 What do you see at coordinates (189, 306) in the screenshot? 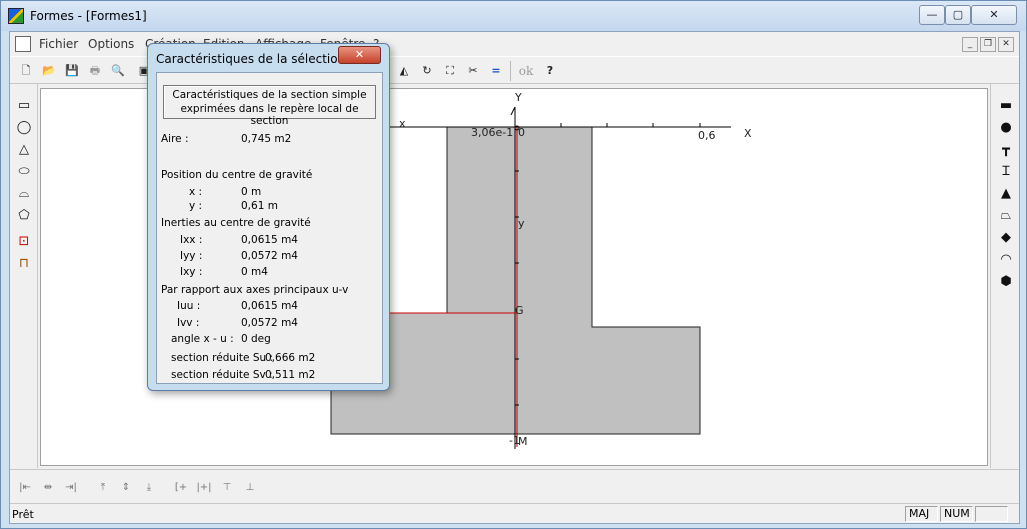
I see `iuu-label: Iuu :` at bounding box center [189, 306].